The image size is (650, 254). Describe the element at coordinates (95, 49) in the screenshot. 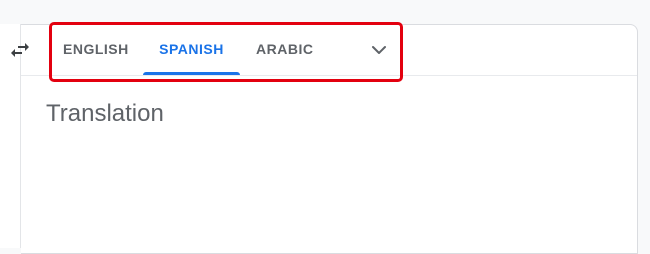

I see `tab-english: ENGLISH` at that location.